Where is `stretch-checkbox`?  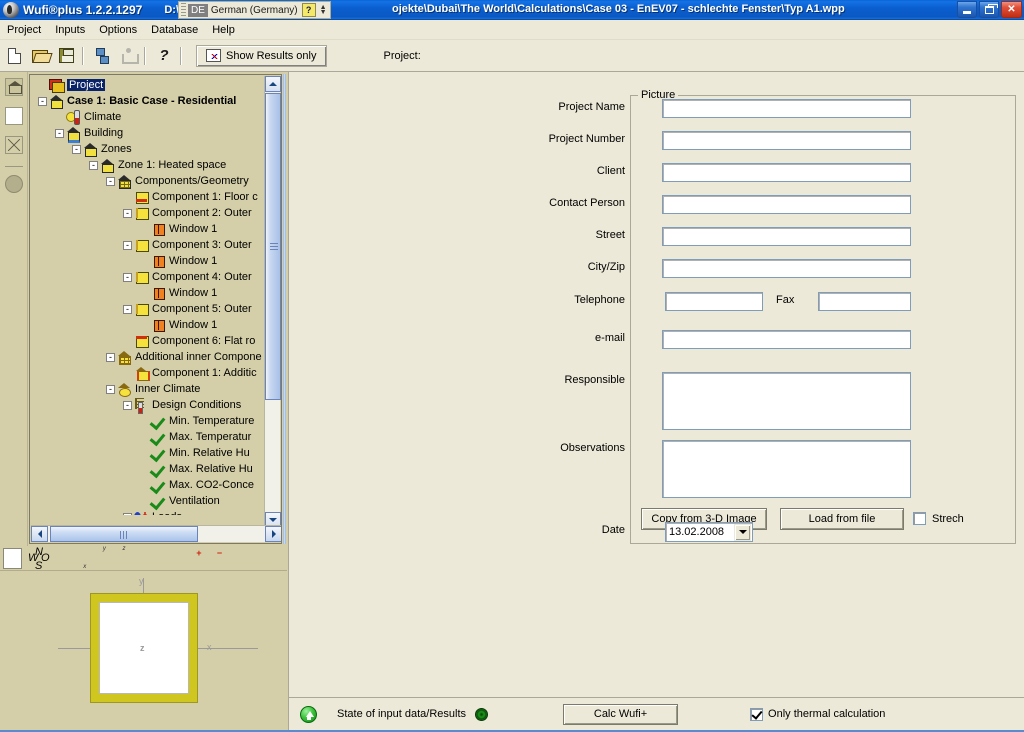
stretch-checkbox is located at coordinates (919, 518).